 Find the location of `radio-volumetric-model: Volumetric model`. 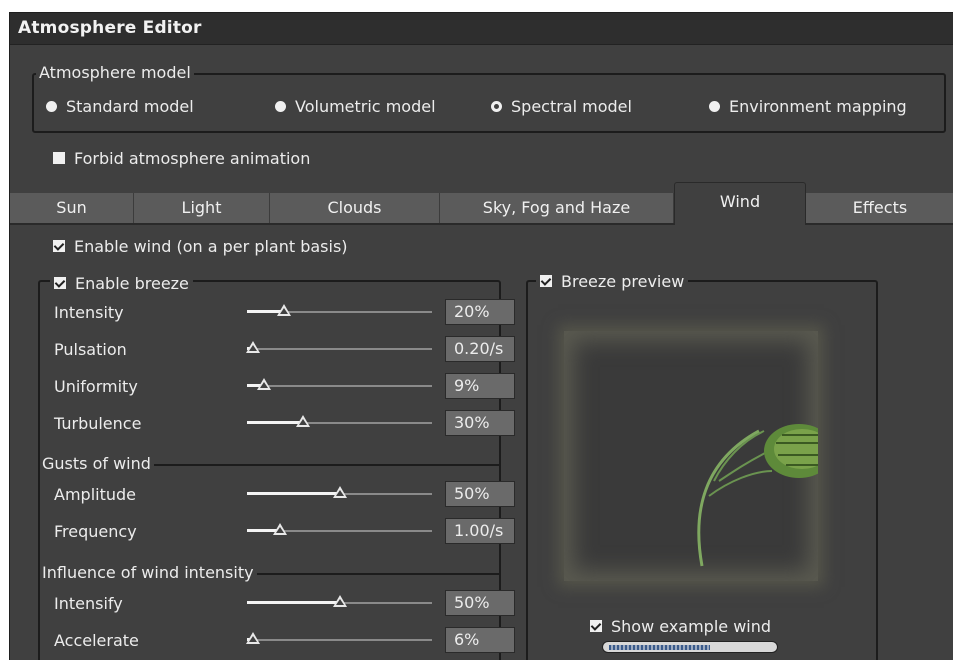

radio-volumetric-model: Volumetric model is located at coordinates (355, 106).